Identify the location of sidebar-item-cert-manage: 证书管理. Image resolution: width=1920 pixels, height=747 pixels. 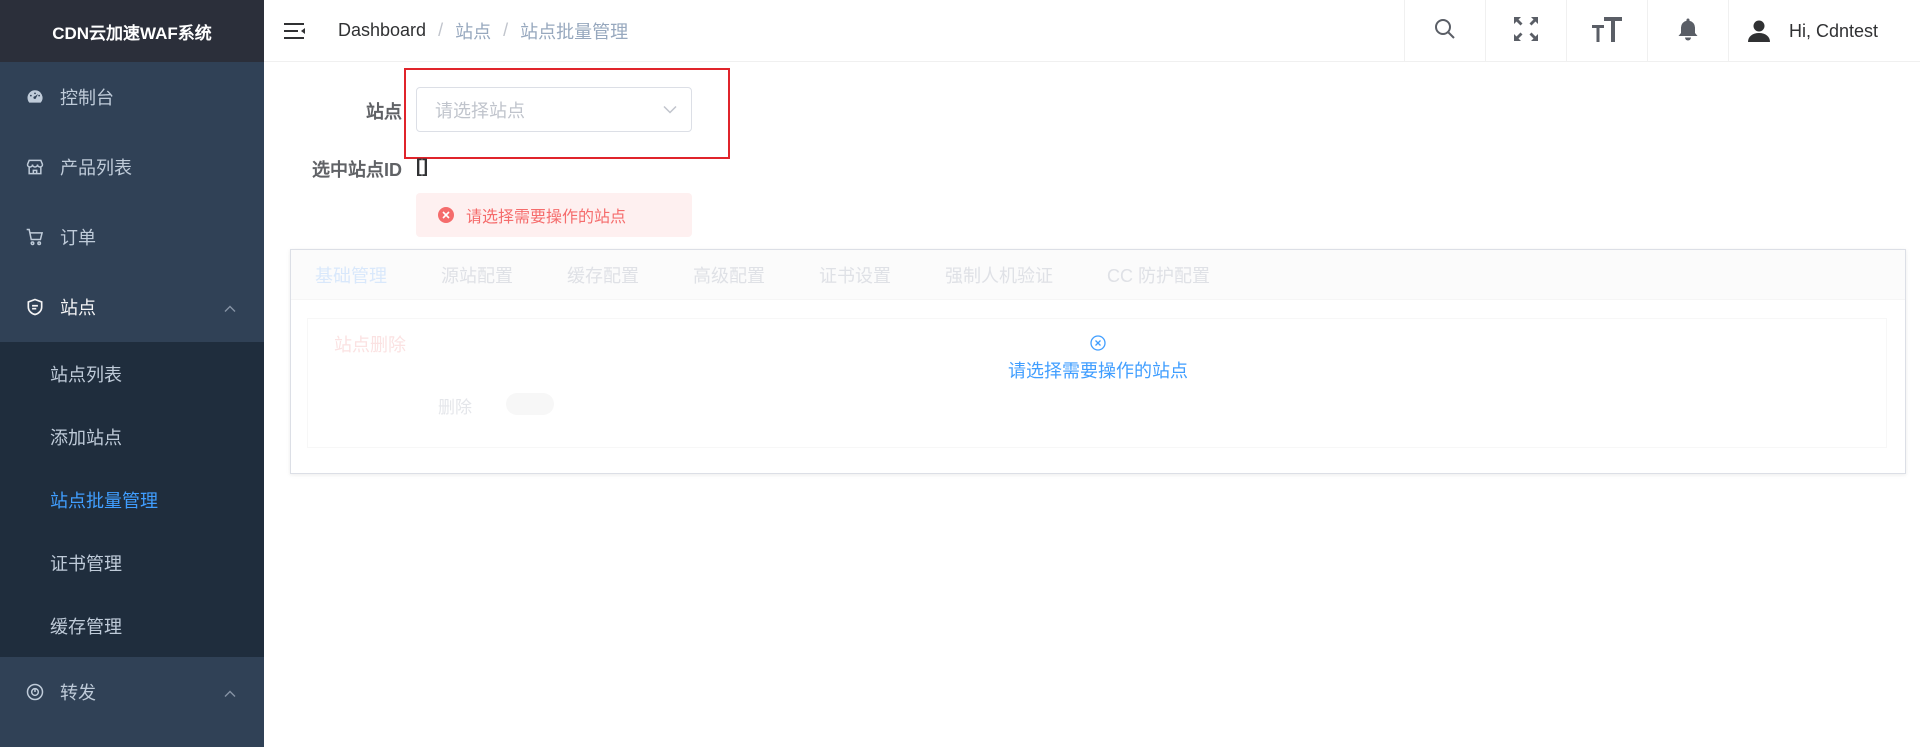
(132, 562).